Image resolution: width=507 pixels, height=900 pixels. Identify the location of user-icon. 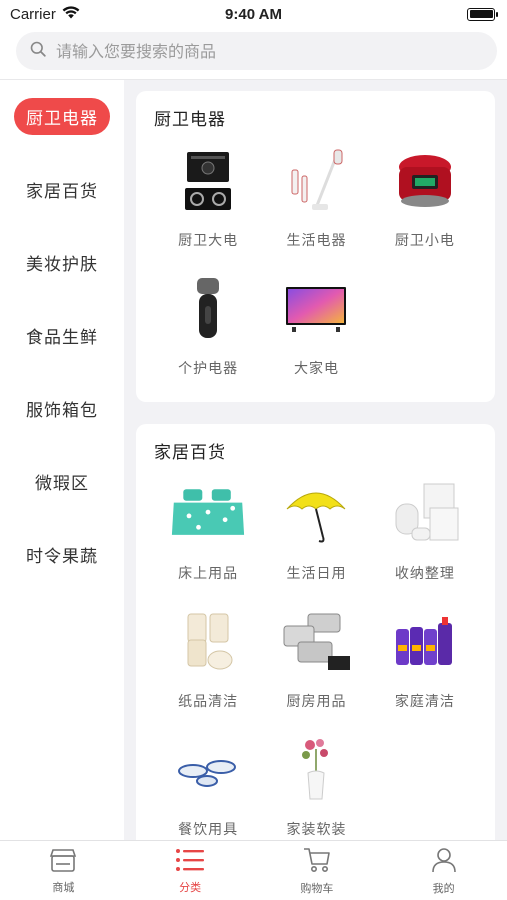
(444, 862).